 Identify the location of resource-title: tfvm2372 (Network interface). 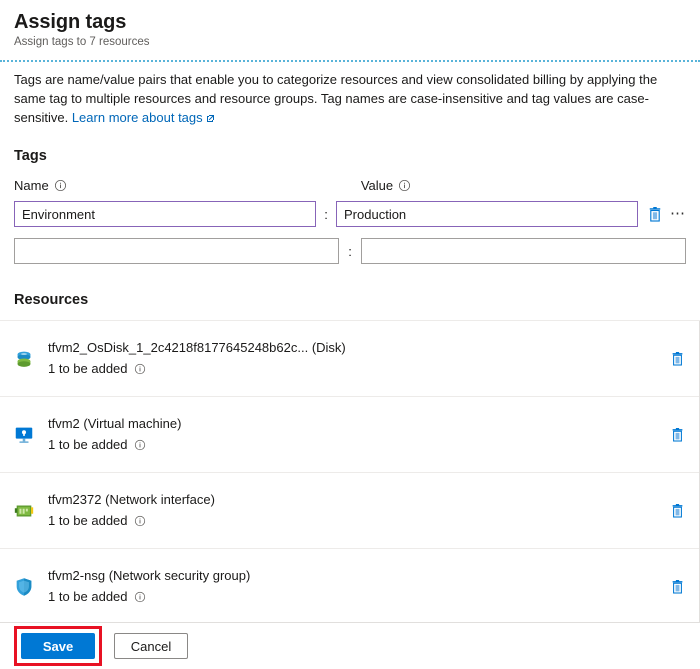
(353, 500).